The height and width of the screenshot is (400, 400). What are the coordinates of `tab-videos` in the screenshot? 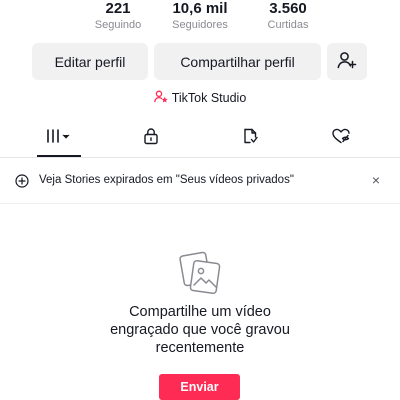 It's located at (58, 138).